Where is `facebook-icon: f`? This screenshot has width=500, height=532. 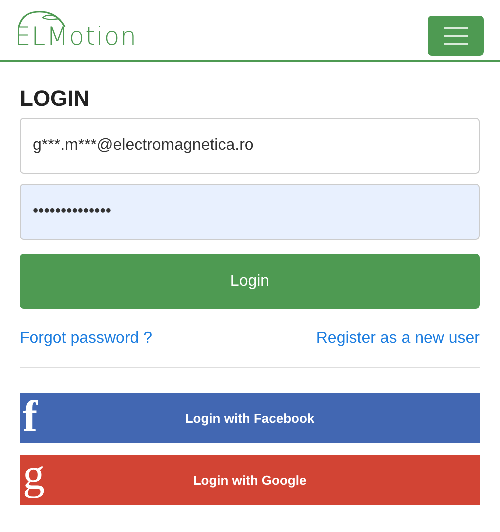
facebook-icon: f is located at coordinates (30, 417).